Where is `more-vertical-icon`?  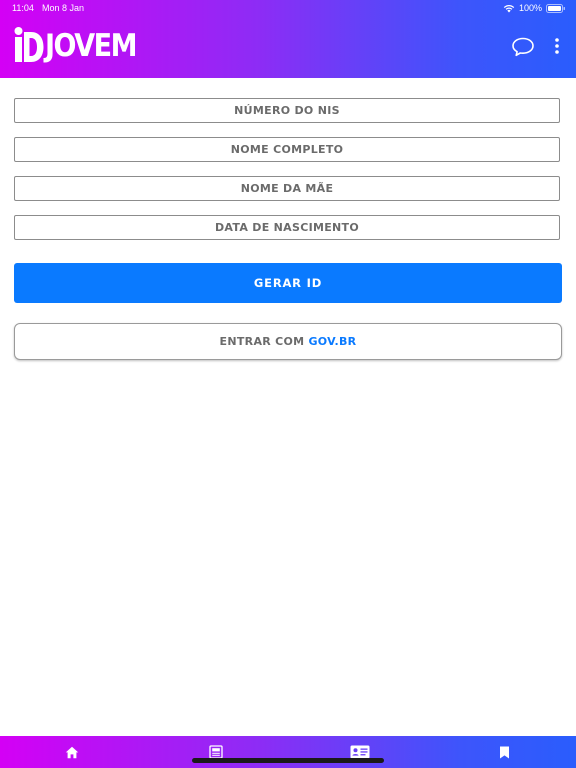
more-vertical-icon is located at coordinates (557, 46).